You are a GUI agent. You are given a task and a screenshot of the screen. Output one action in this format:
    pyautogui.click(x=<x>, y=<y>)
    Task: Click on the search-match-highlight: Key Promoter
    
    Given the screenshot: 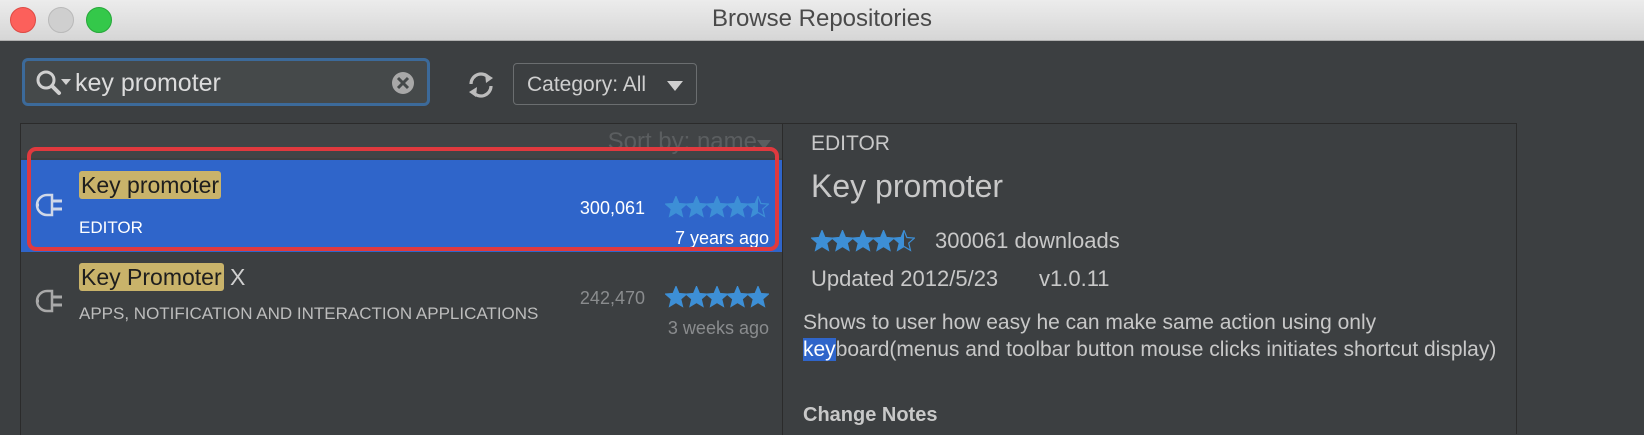 What is the action you would take?
    pyautogui.click(x=151, y=277)
    